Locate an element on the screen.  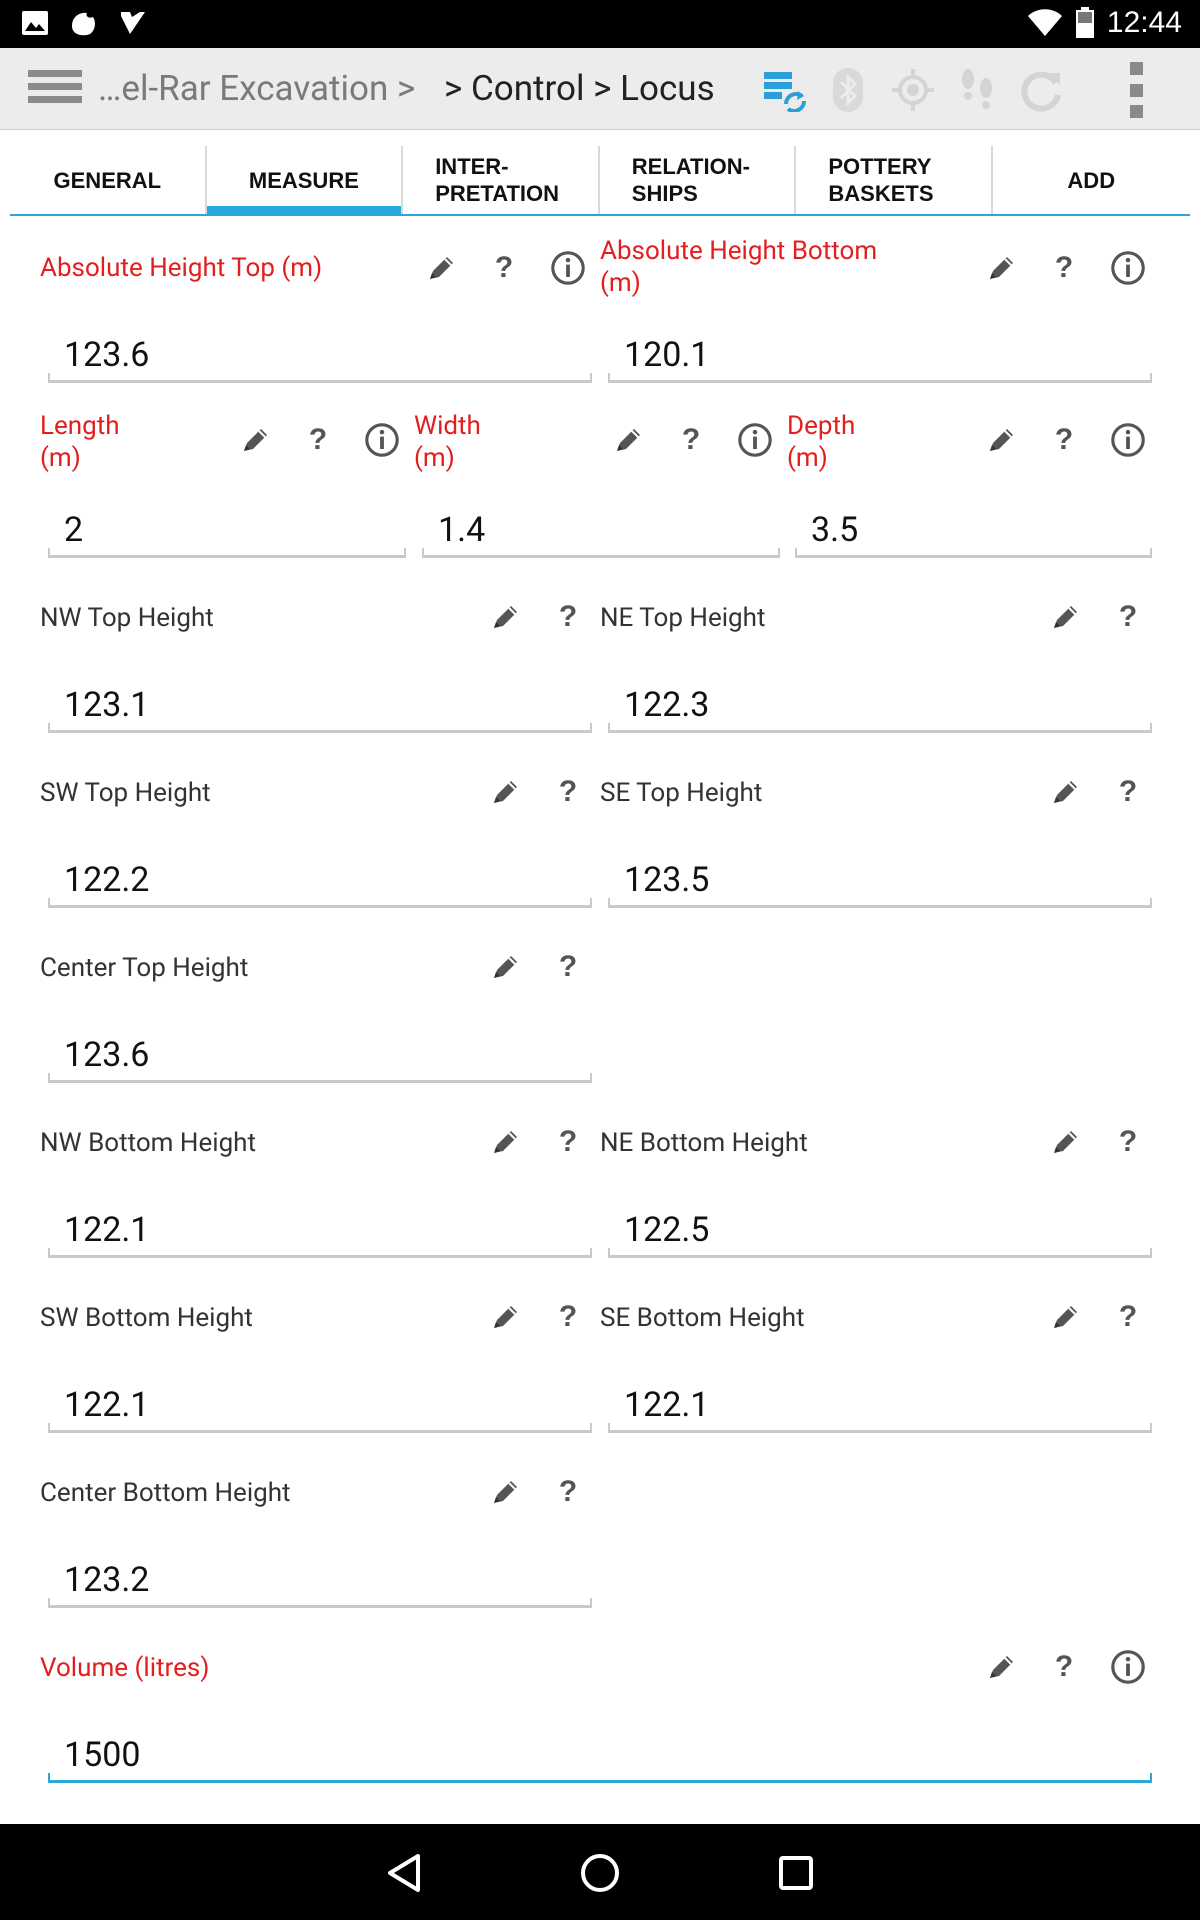
sw-bottom-height-label: SW Bottom Height is located at coordinates (146, 1318).